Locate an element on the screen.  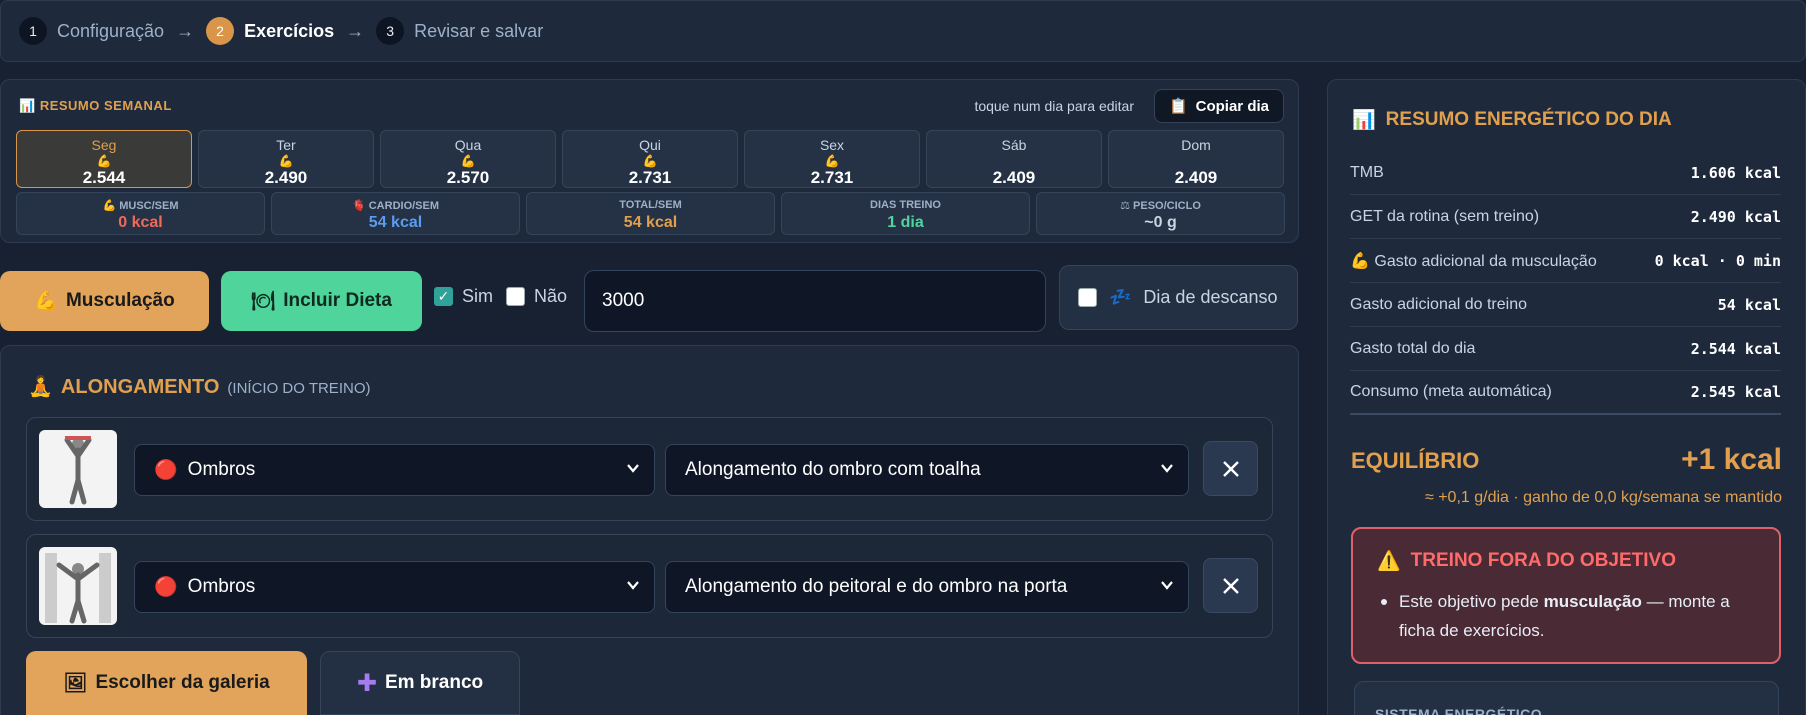
stretching-subtitle: (INÍCIO DO TREINO) is located at coordinates (299, 388).